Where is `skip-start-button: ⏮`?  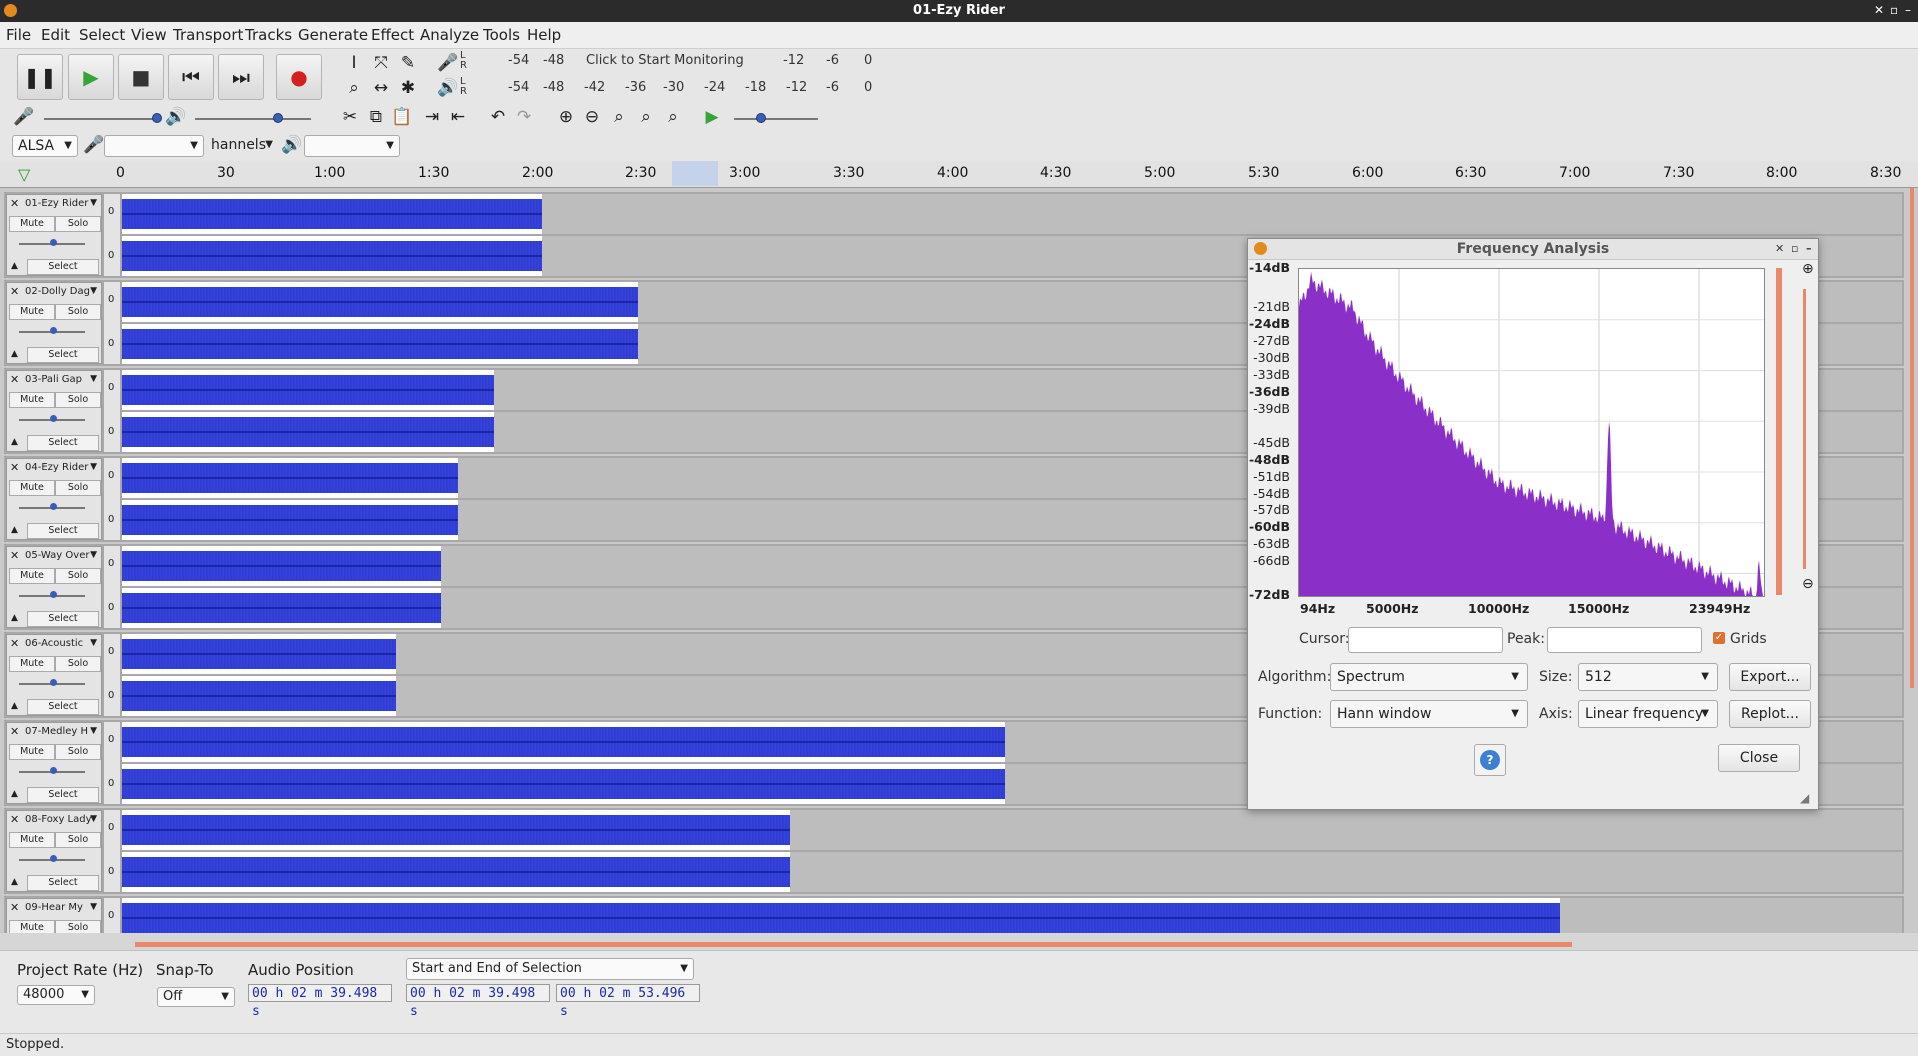 skip-start-button: ⏮ is located at coordinates (191, 77).